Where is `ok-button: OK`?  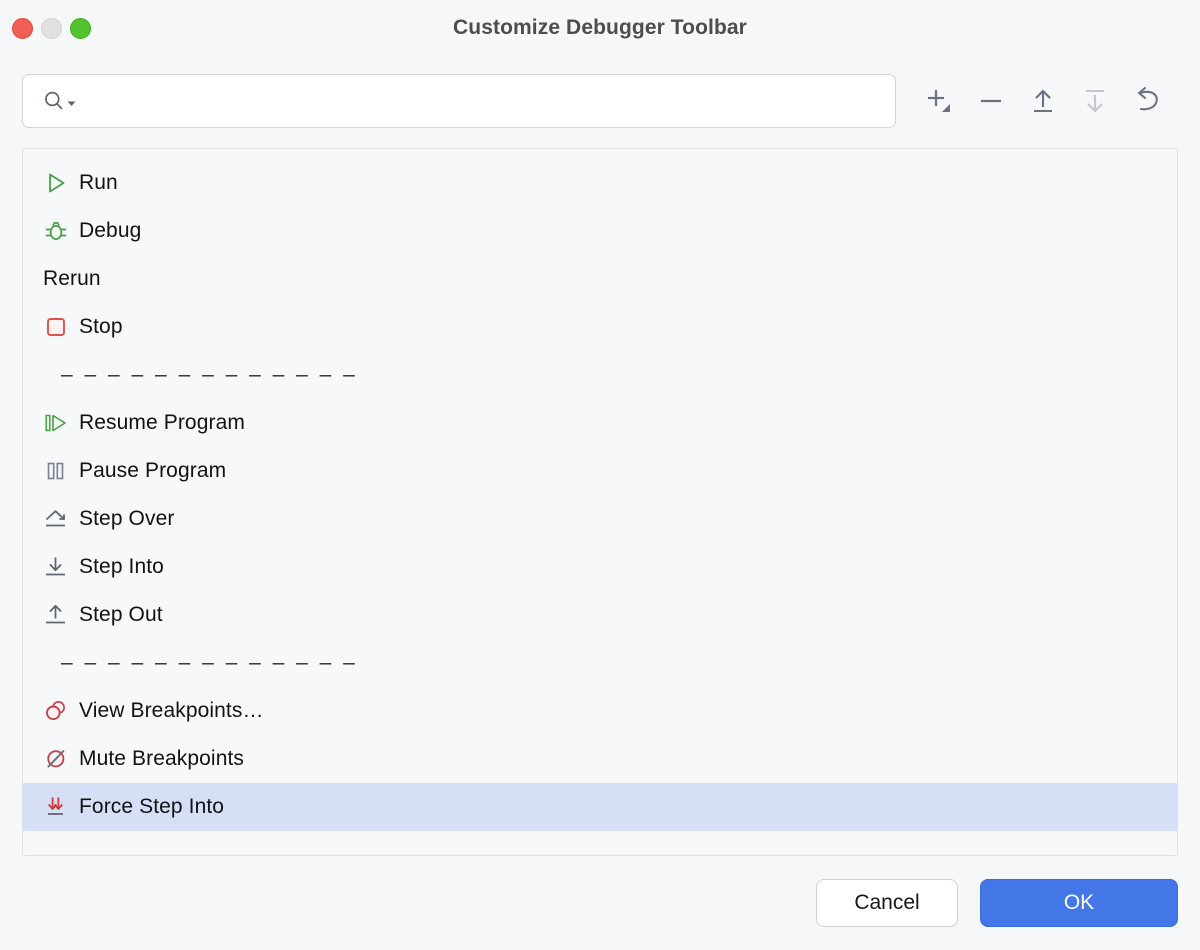 ok-button: OK is located at coordinates (1079, 903).